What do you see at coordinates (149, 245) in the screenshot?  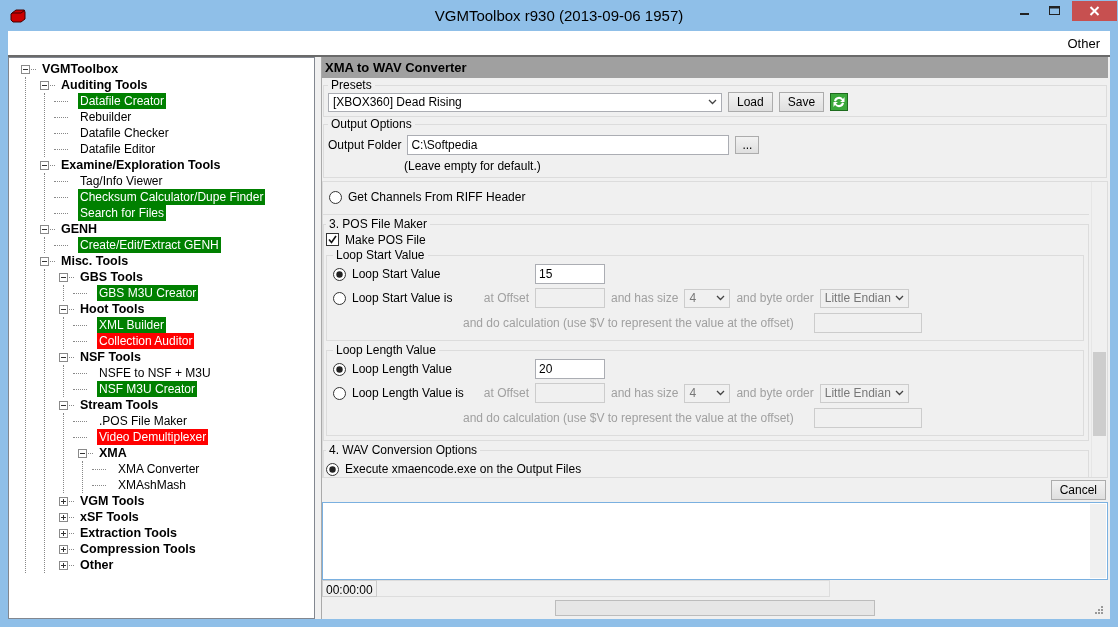 I see `tree-item: Create/Edit/Extract GENH` at bounding box center [149, 245].